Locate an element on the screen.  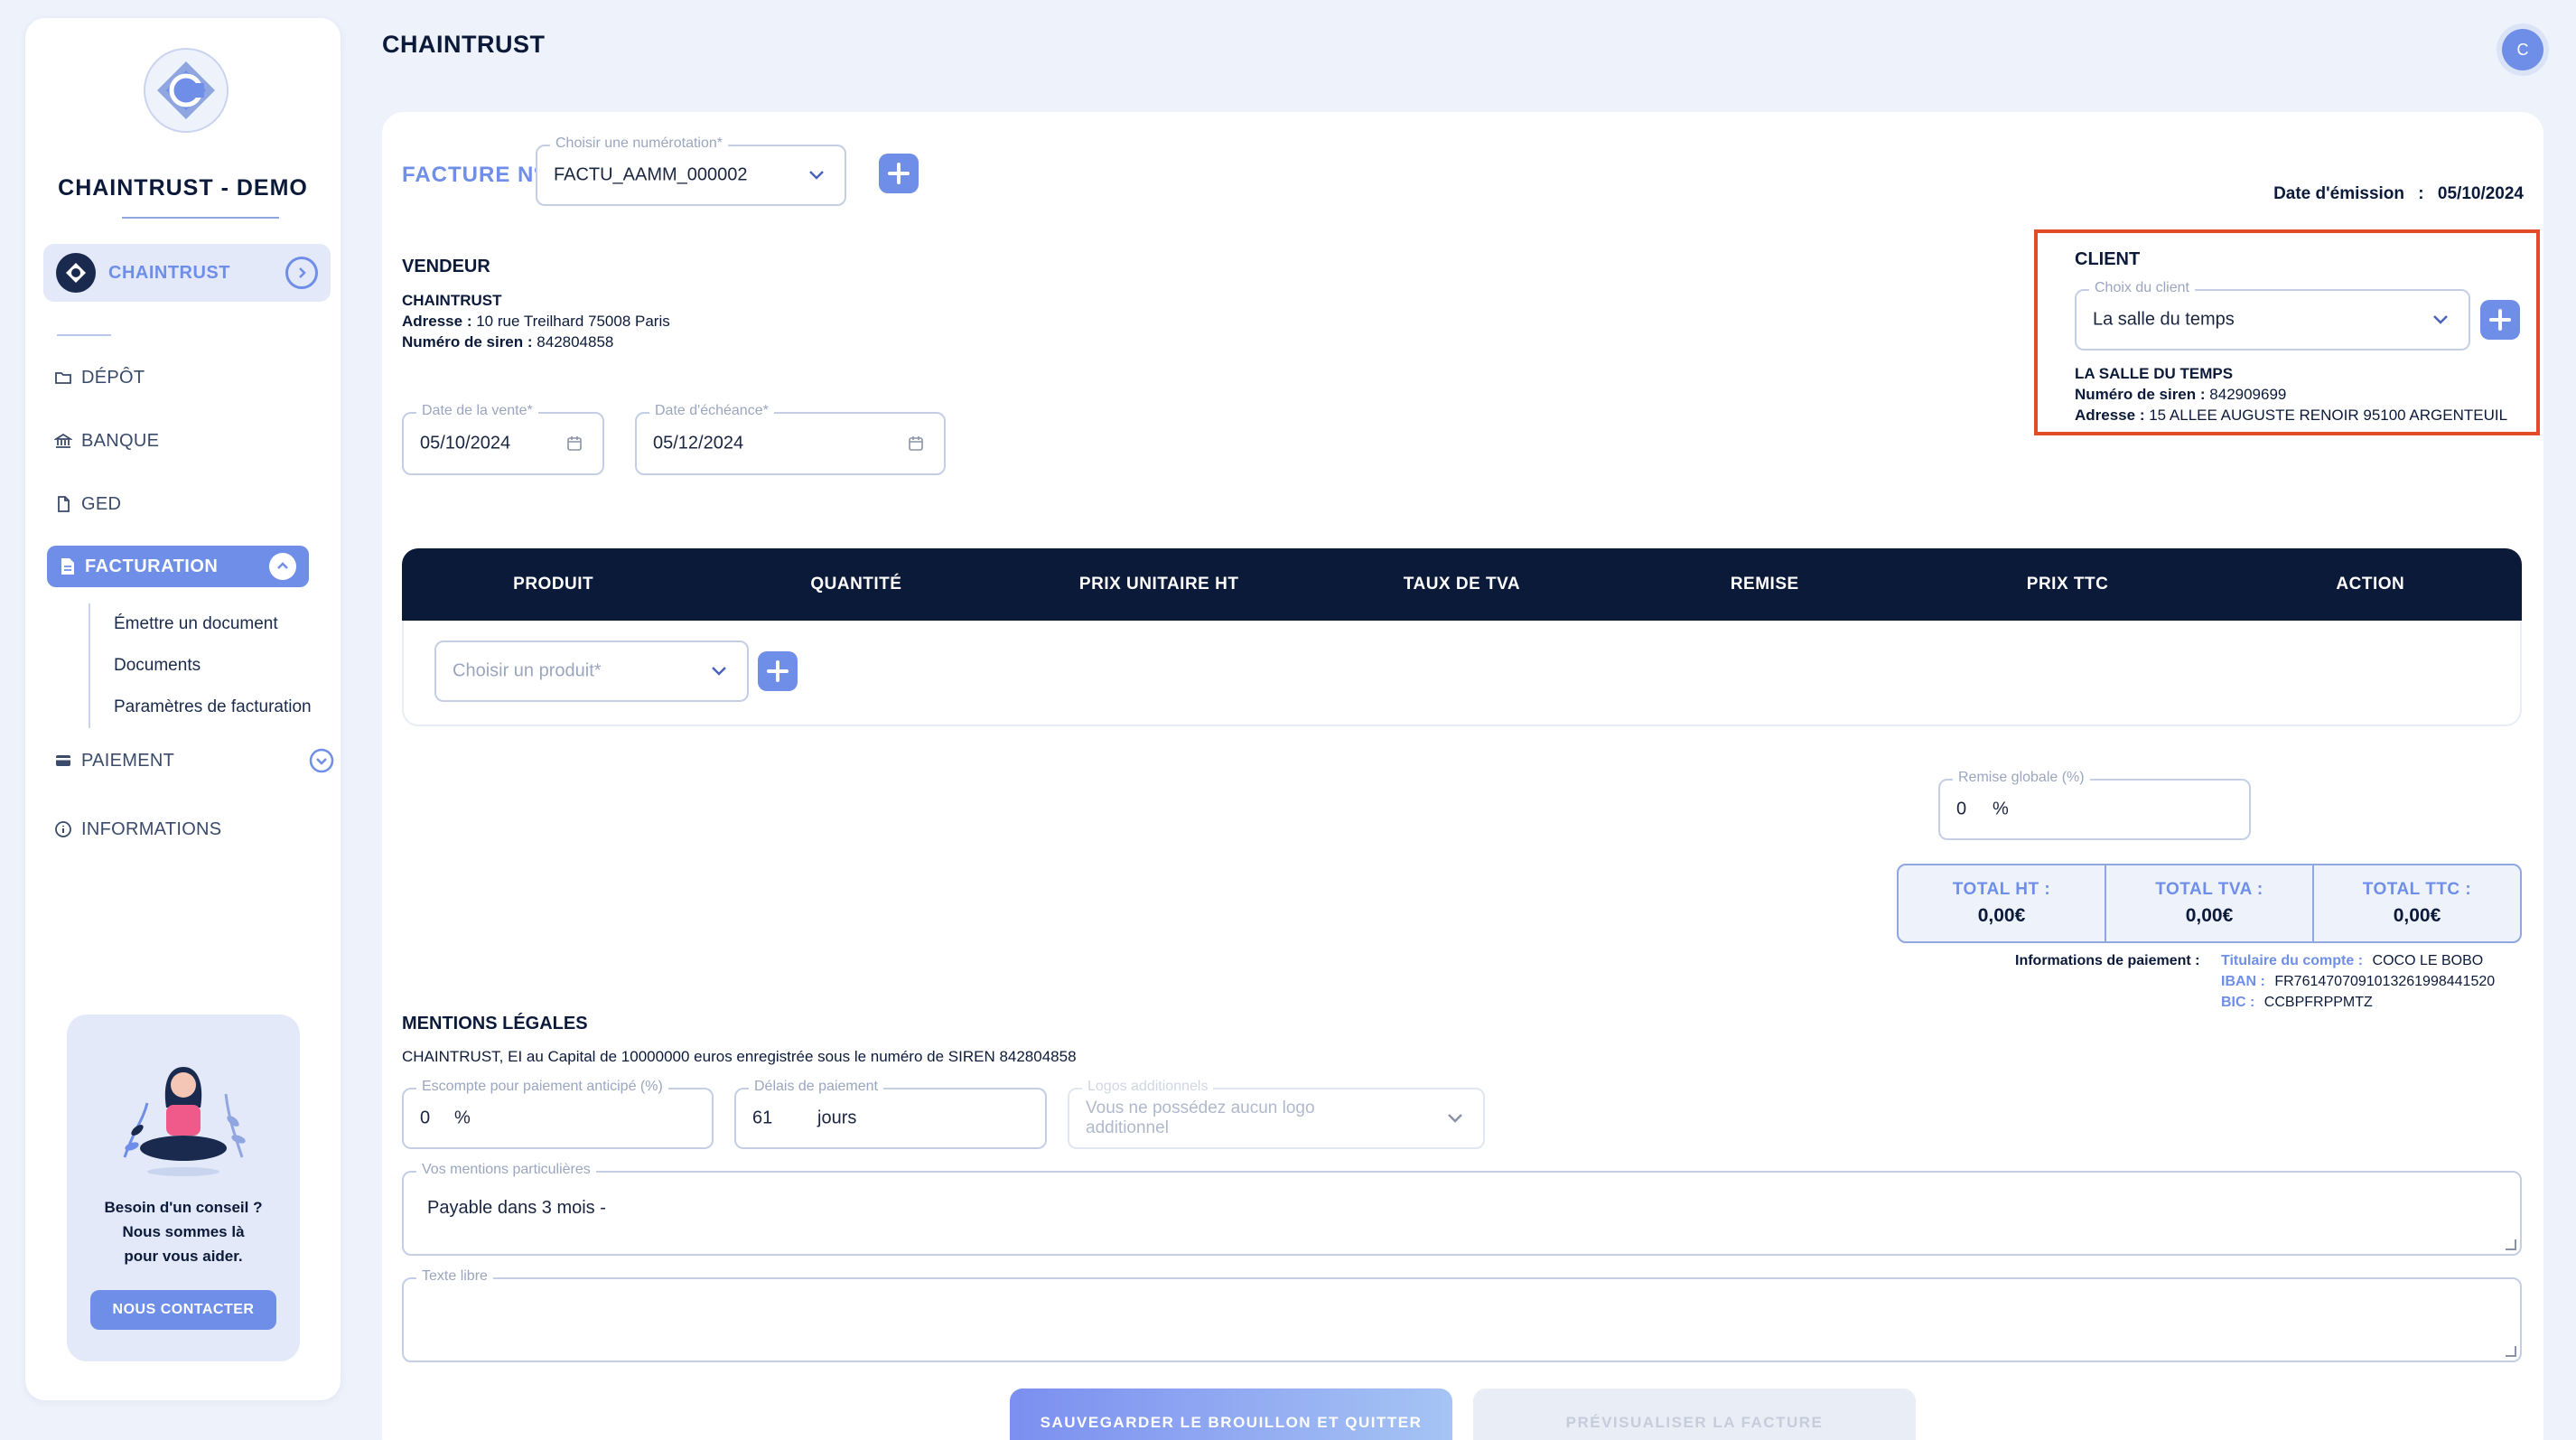
sidebar-item-banque: BANQUE is located at coordinates (194, 441).